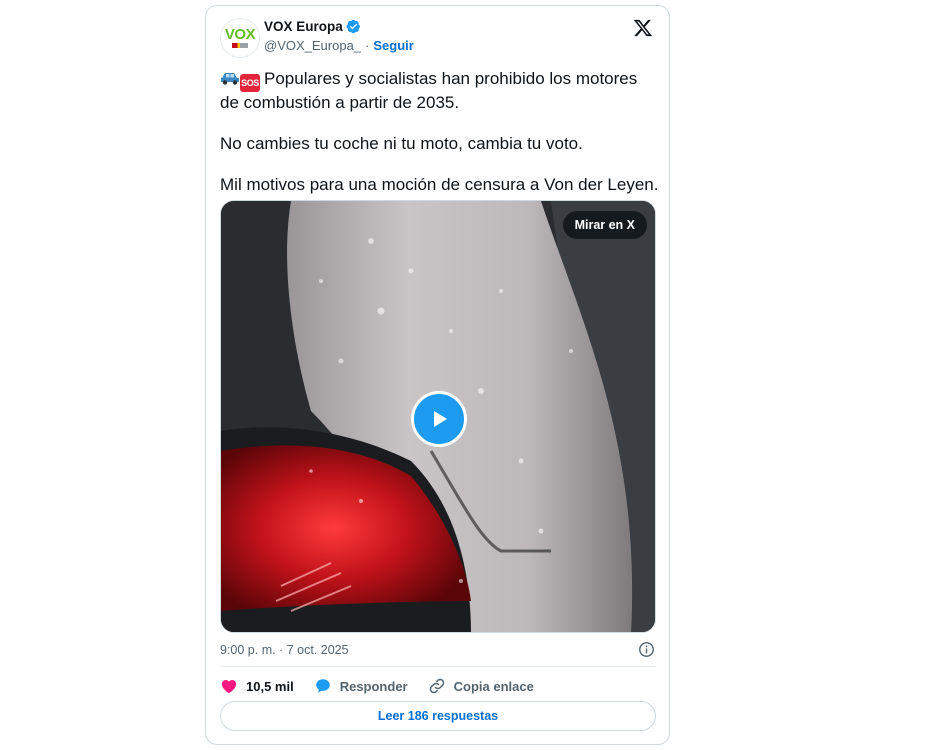  I want to click on divider, so click(438, 666).